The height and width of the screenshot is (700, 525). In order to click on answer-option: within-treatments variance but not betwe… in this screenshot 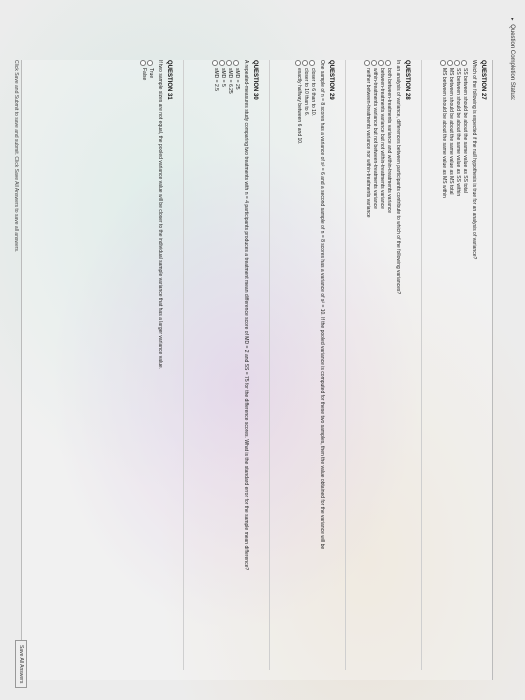, I will do `click(374, 365)`.